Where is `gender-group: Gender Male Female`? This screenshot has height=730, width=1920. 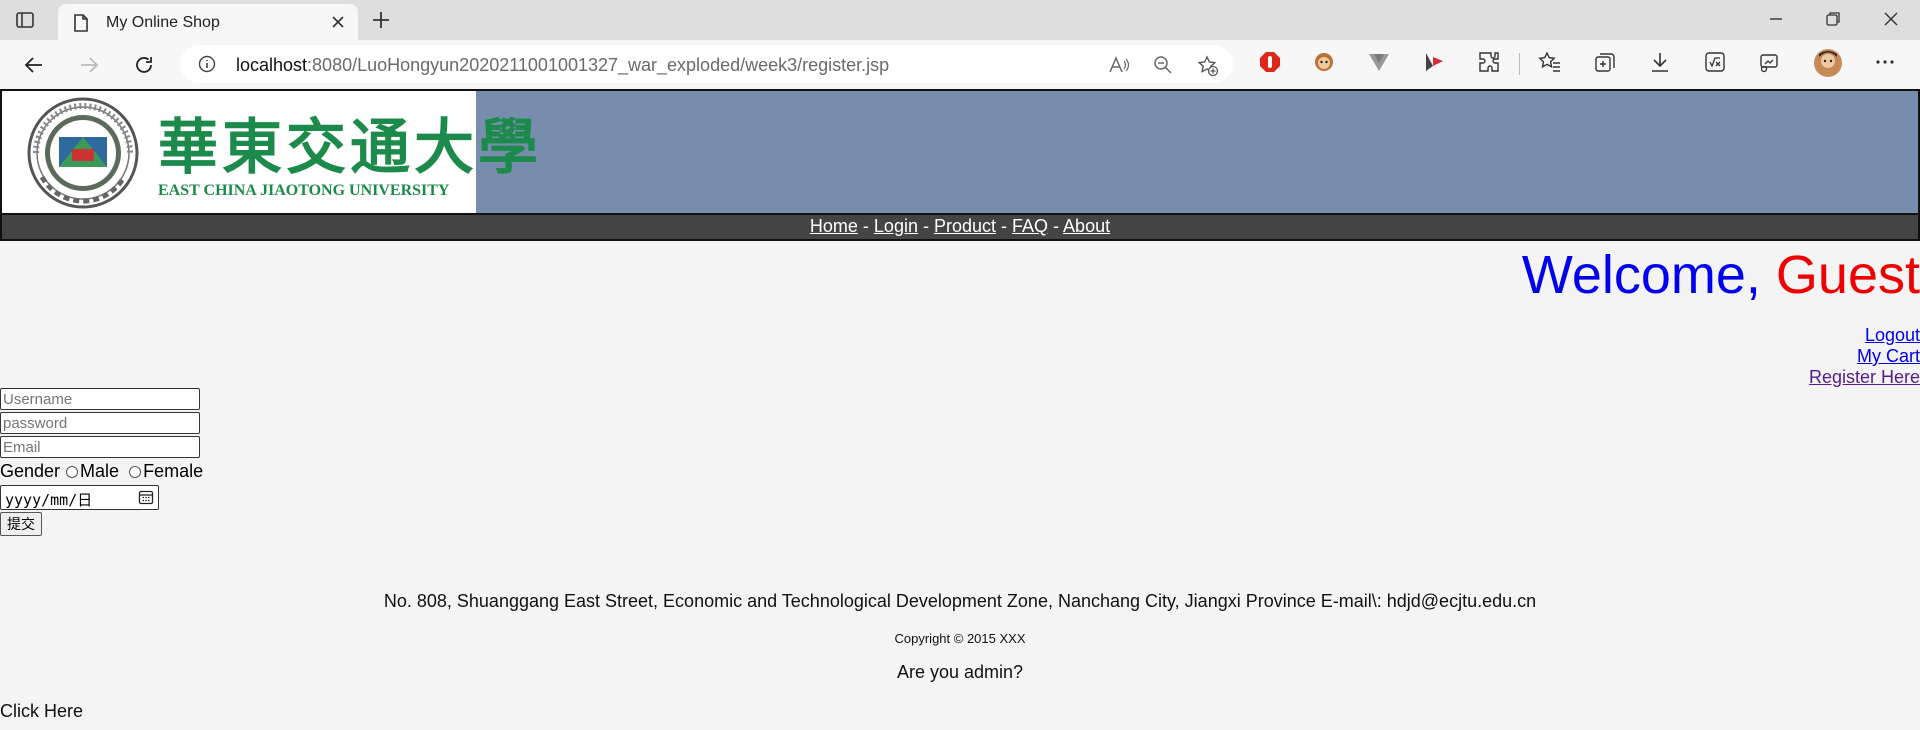
gender-group: Gender Male Female is located at coordinates (101, 472).